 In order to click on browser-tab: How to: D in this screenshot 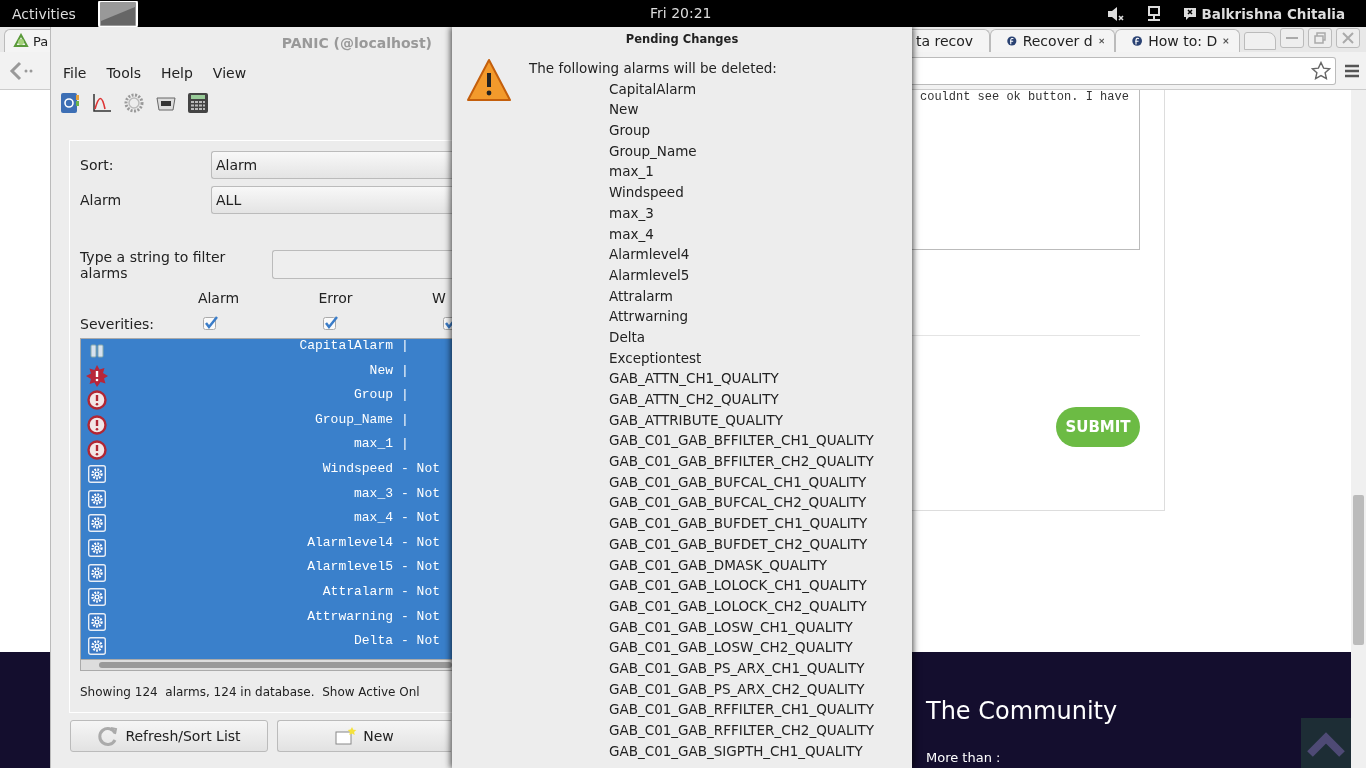, I will do `click(1177, 40)`.